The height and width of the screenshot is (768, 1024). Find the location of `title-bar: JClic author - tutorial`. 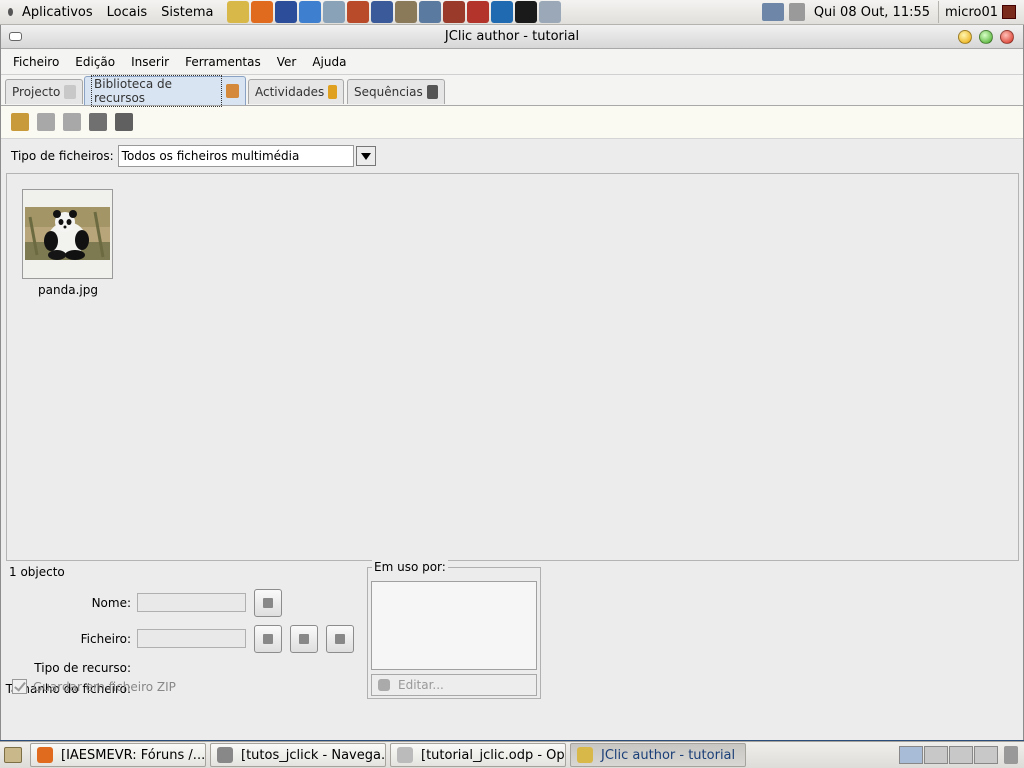

title-bar: JClic author - tutorial is located at coordinates (512, 37).